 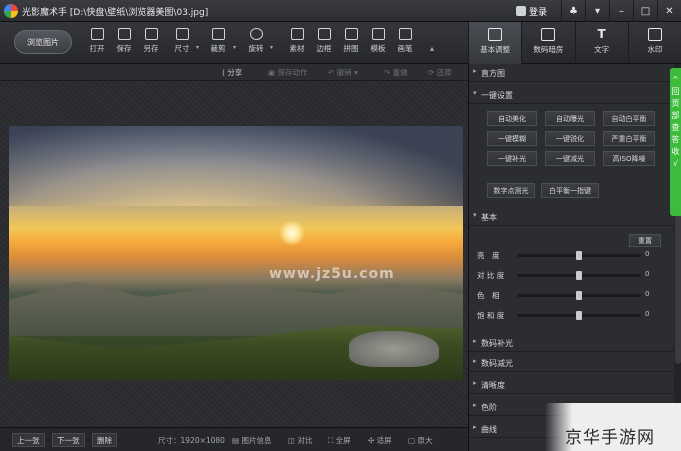 What do you see at coordinates (339, 440) in the screenshot?
I see `fullscreen-button: ⛶ 全屏` at bounding box center [339, 440].